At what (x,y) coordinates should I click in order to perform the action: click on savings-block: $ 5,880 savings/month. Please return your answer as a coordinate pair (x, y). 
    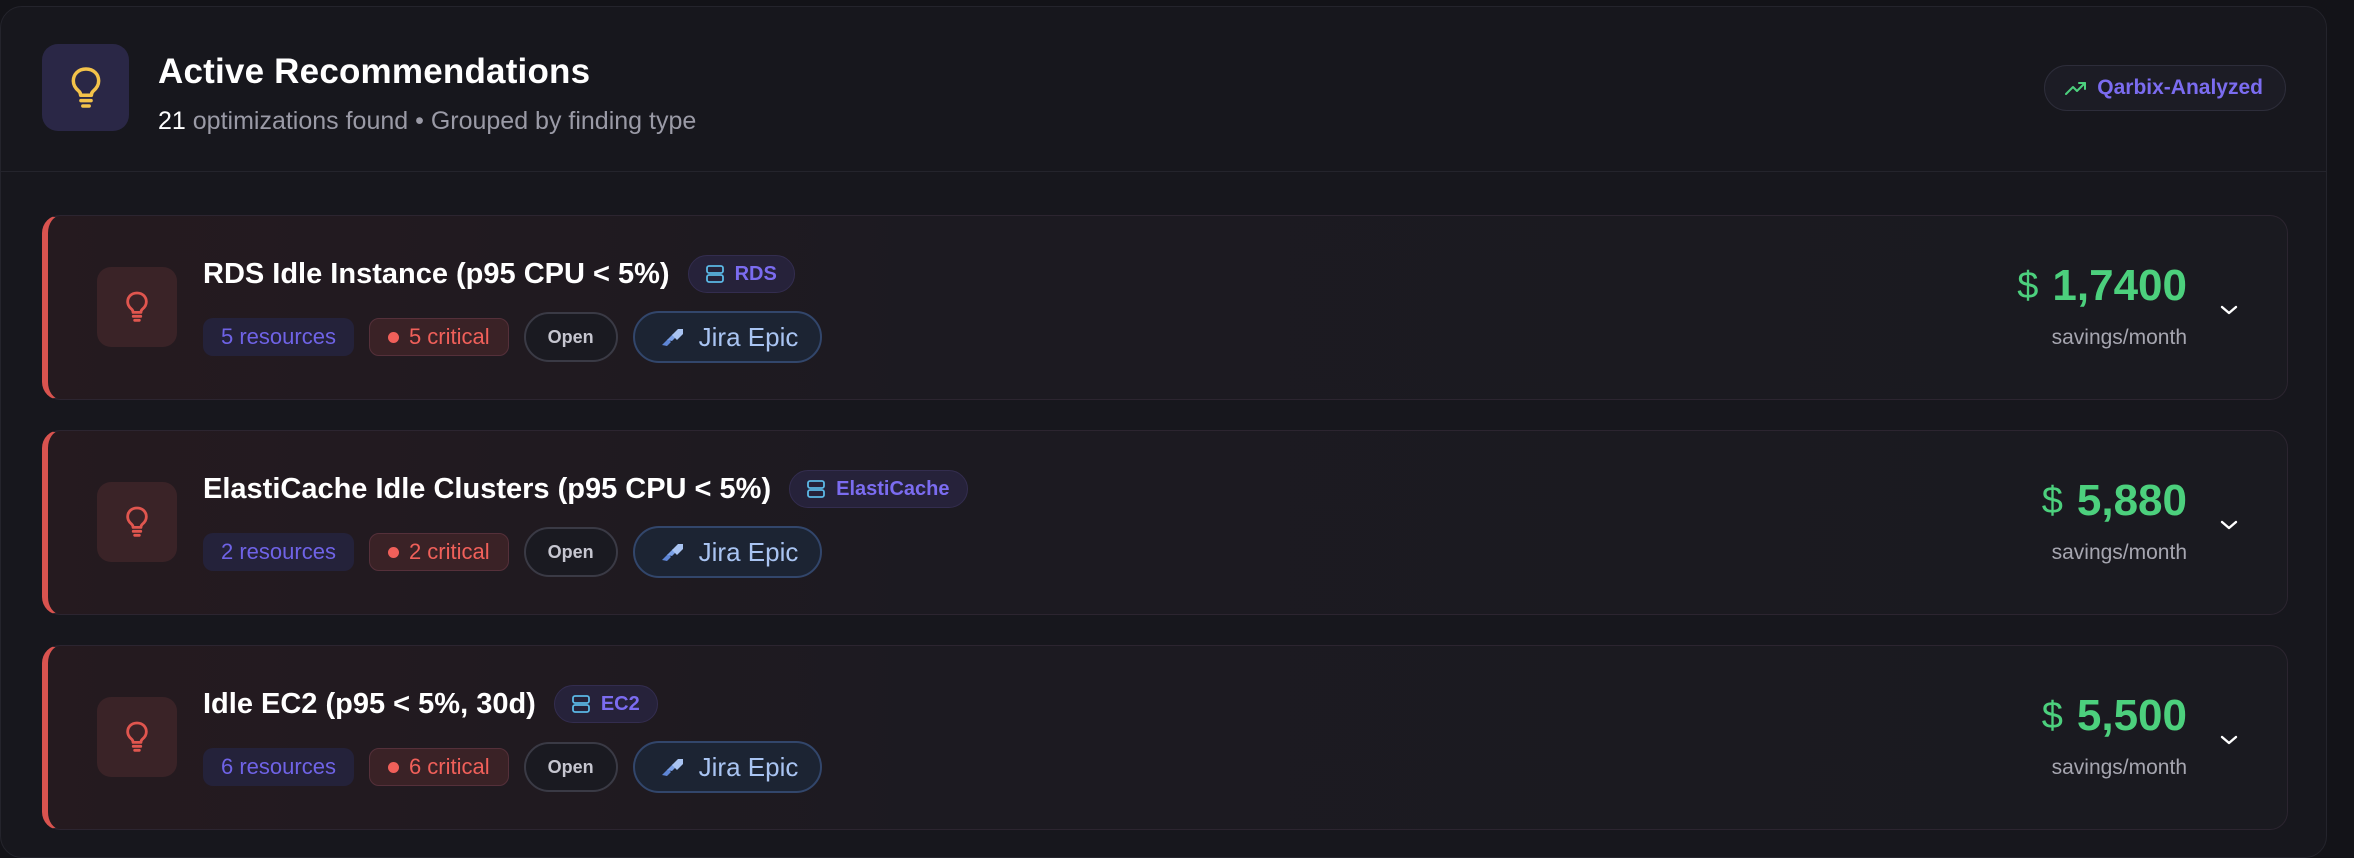
    Looking at the image, I should click on (2114, 522).